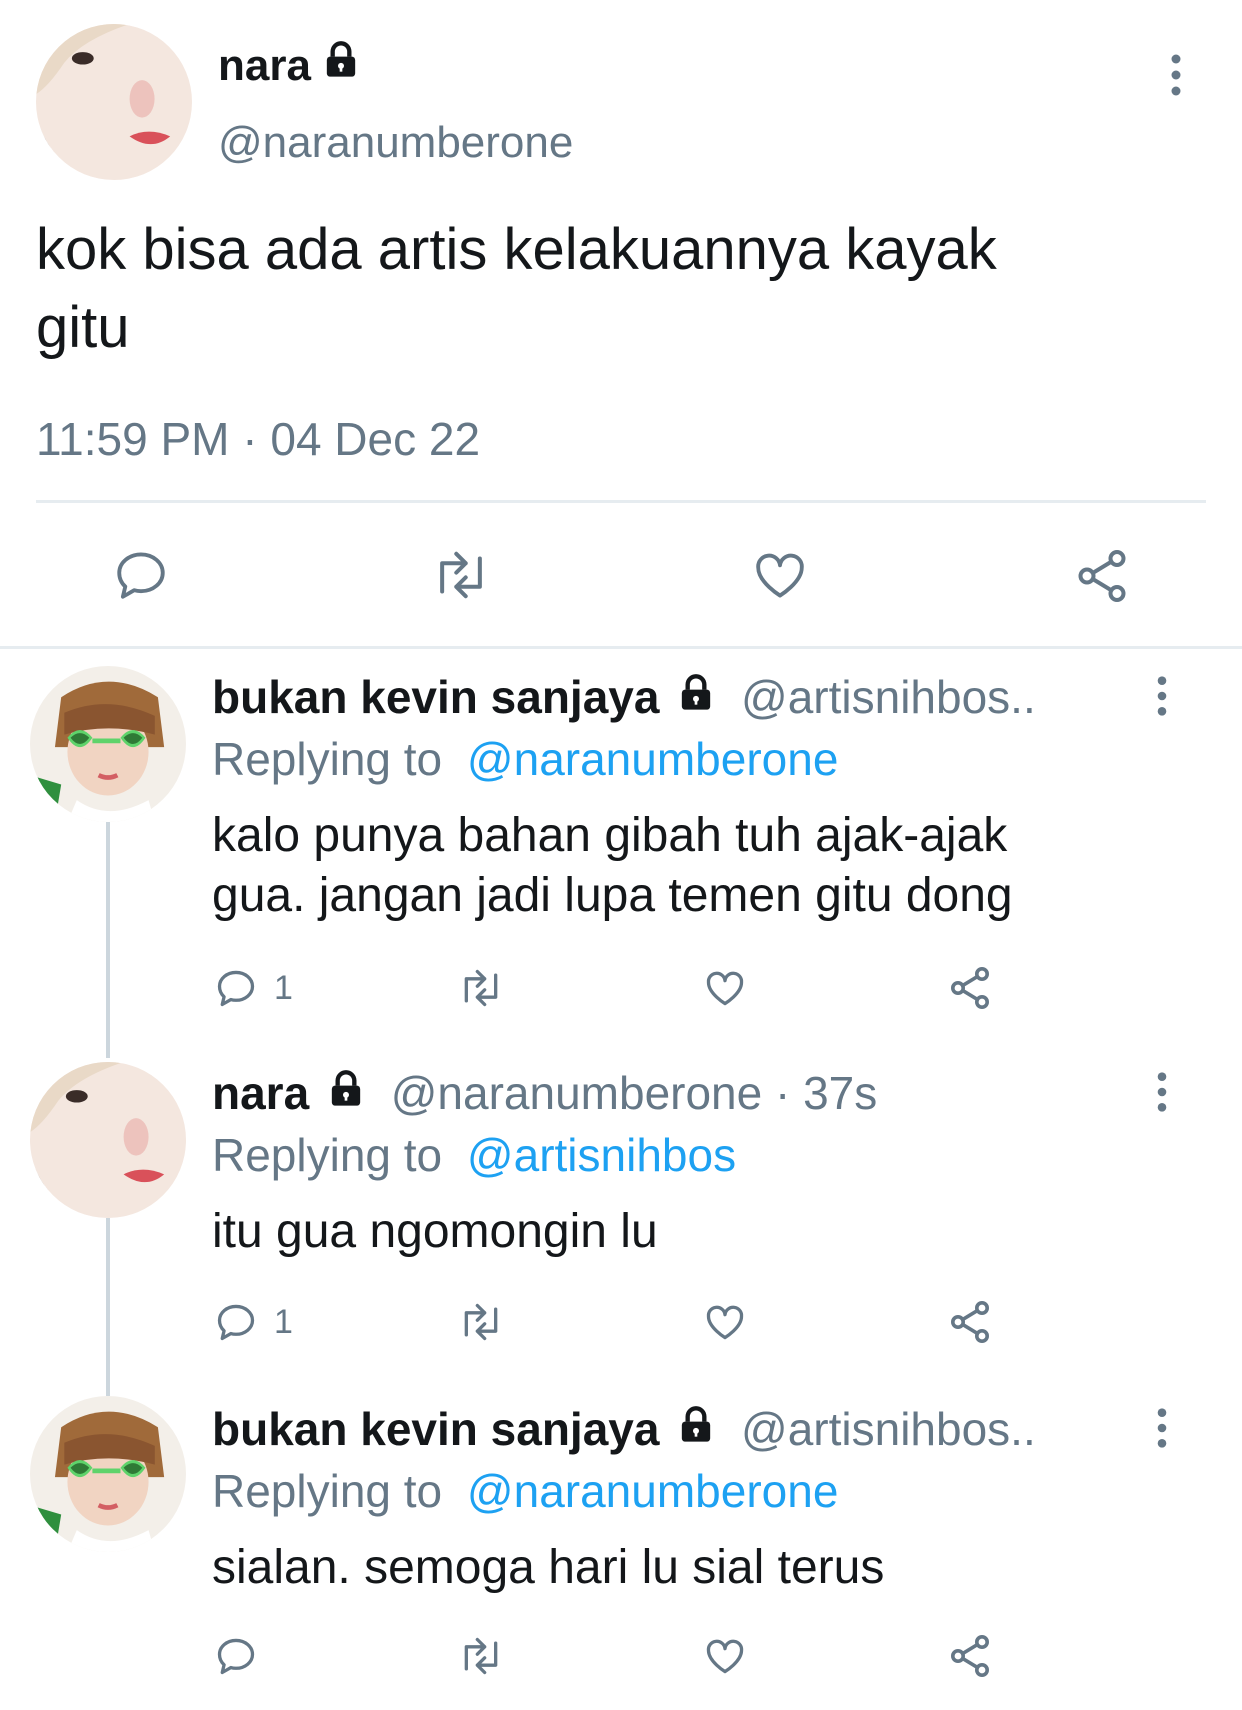 The image size is (1242, 1710). I want to click on tweet-text-line-2: gitu, so click(83, 327).